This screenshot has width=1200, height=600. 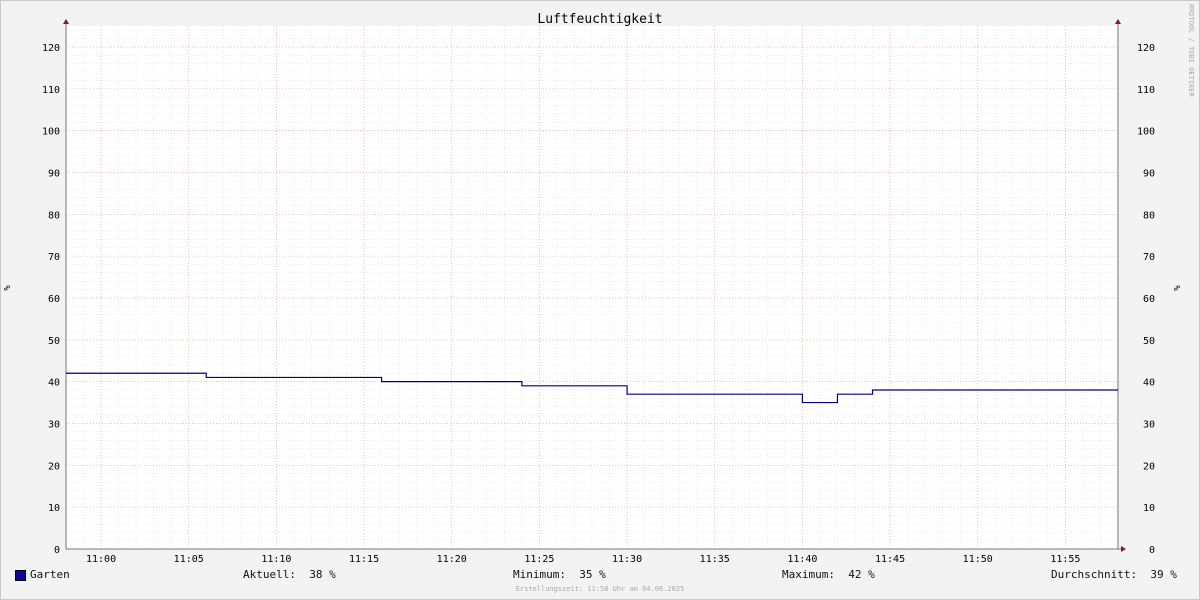 I want to click on y-tick-labels-left: 0 10 20 30 40 50 60 70 80 90 100 110 120, so click(x=51, y=299).